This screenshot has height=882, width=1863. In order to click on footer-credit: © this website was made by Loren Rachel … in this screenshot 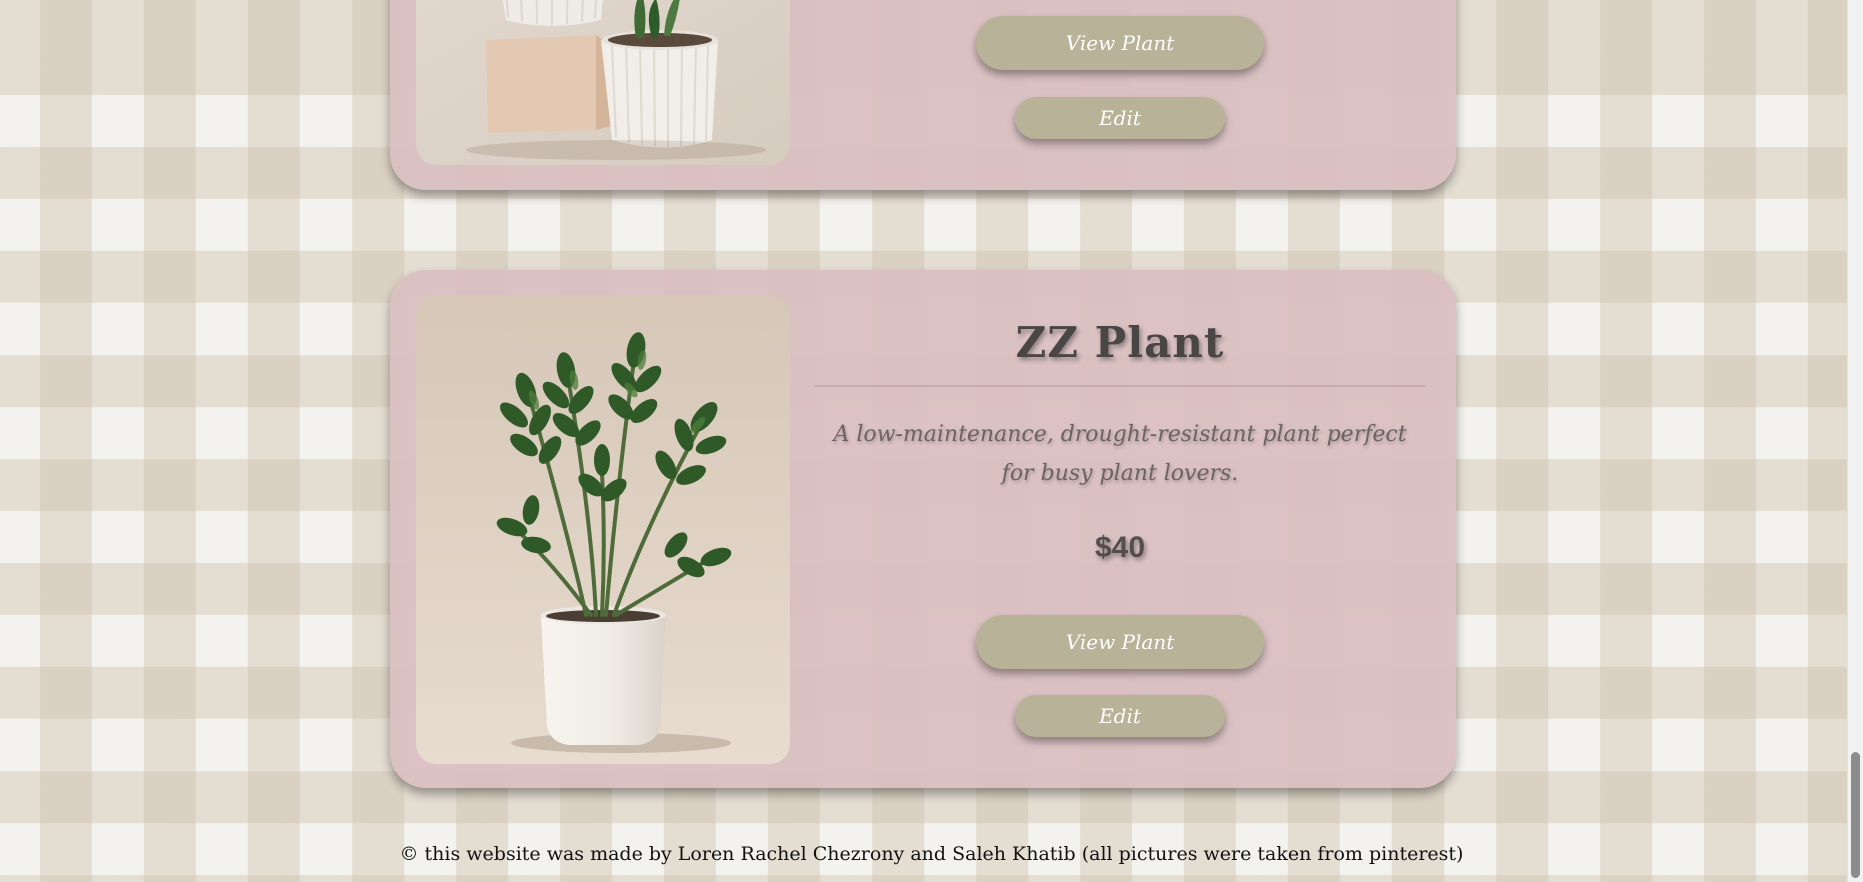, I will do `click(931, 854)`.